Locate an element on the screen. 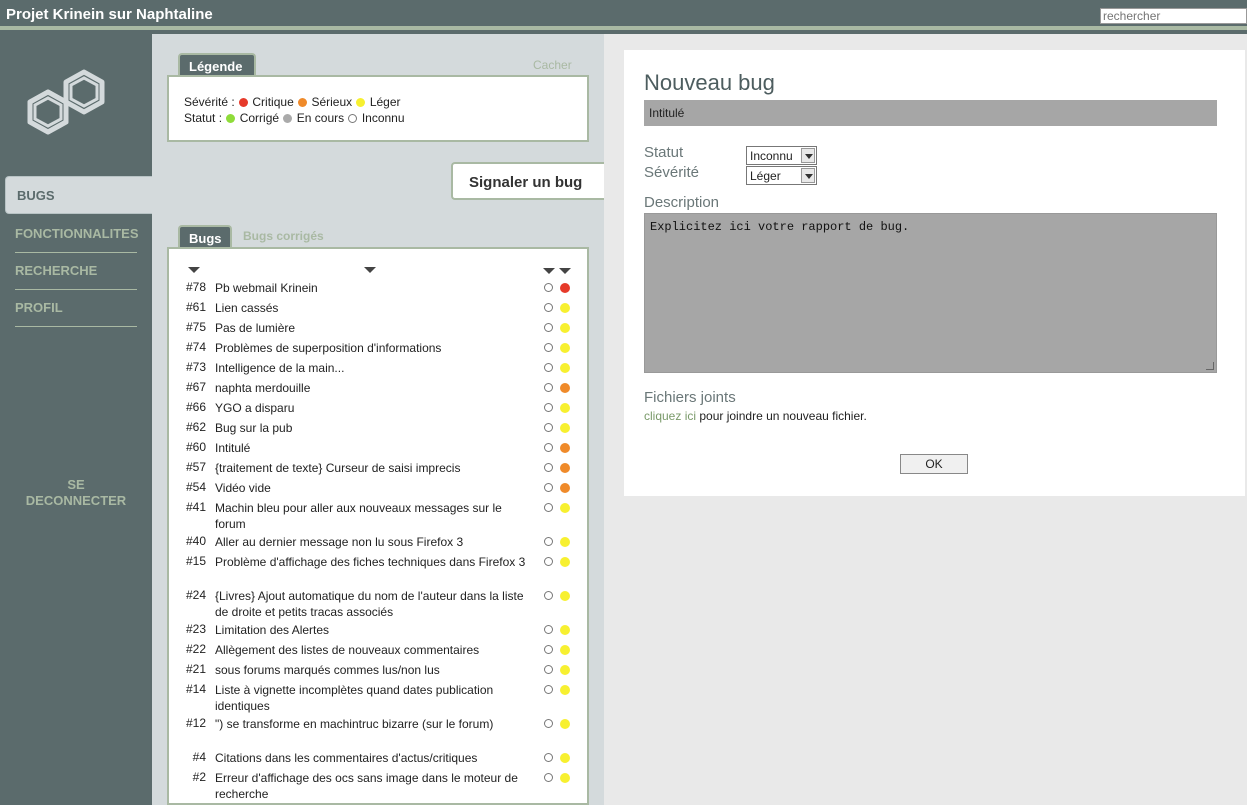 The width and height of the screenshot is (1247, 805). bug-id: #74 is located at coordinates (195, 347).